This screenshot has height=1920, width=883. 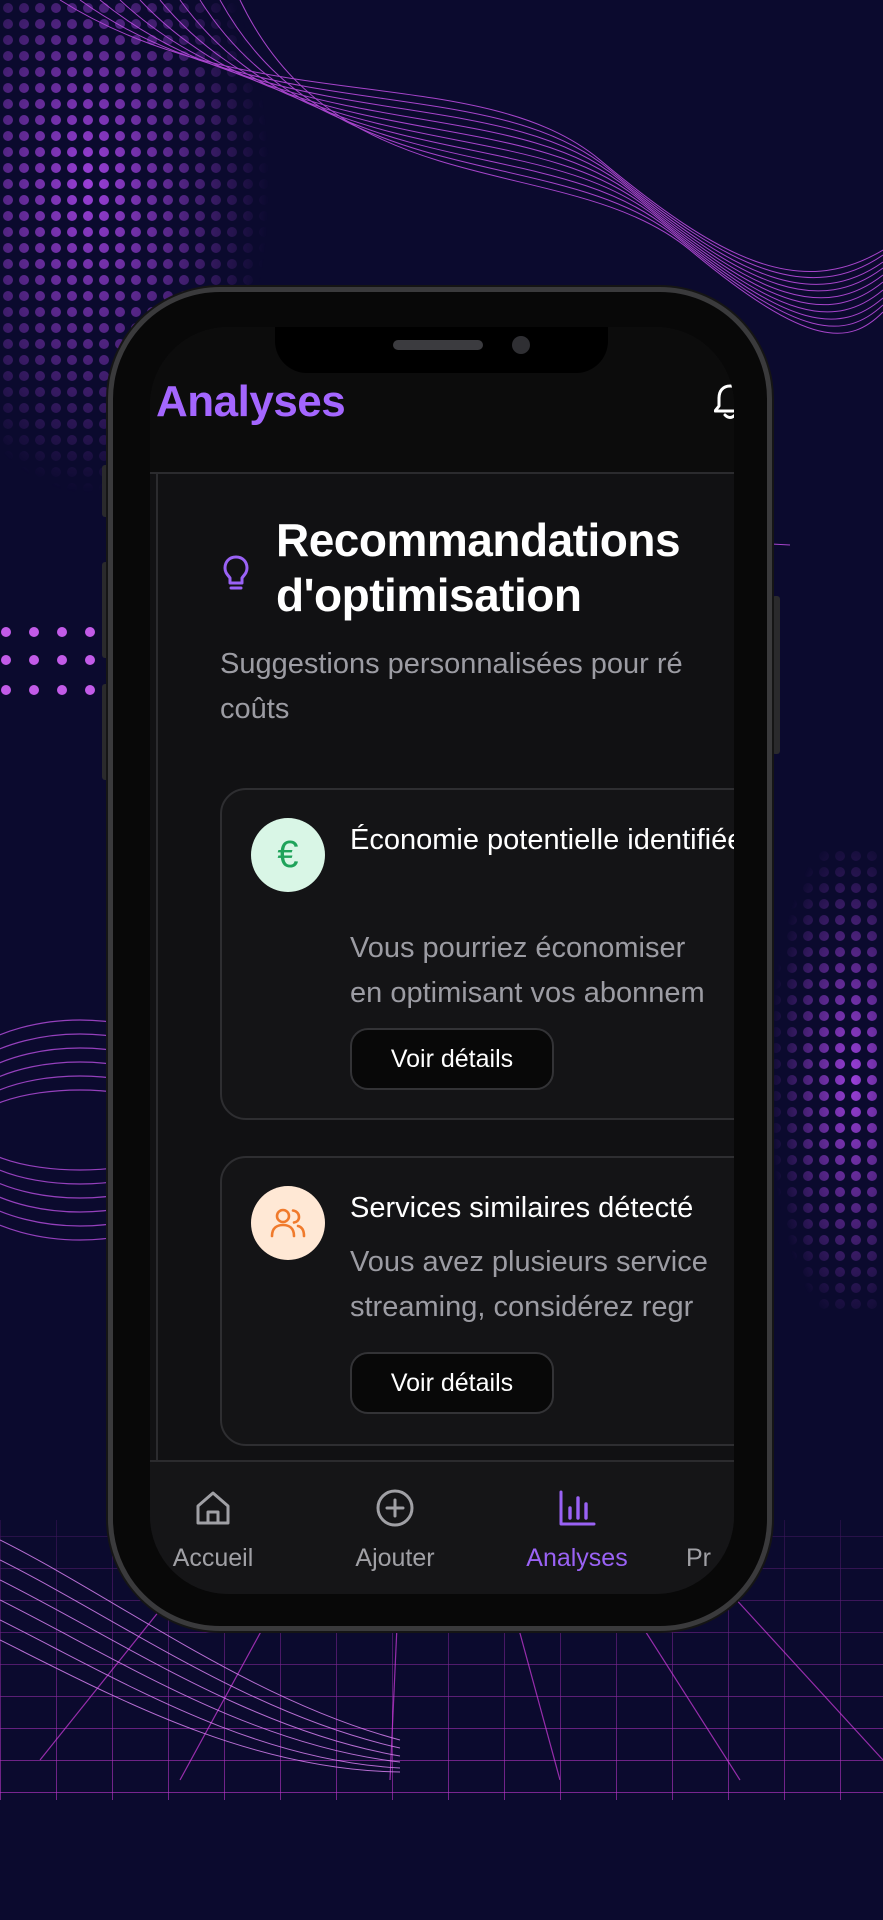 I want to click on tab-label: Ajouter, so click(x=395, y=1558).